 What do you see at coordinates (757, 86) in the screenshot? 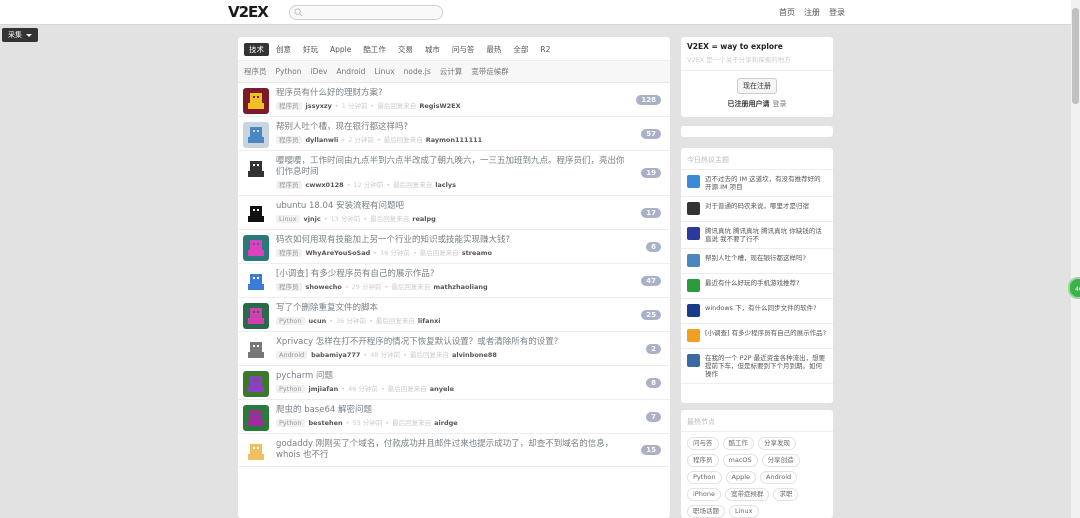
I see `register-button: 现在注册` at bounding box center [757, 86].